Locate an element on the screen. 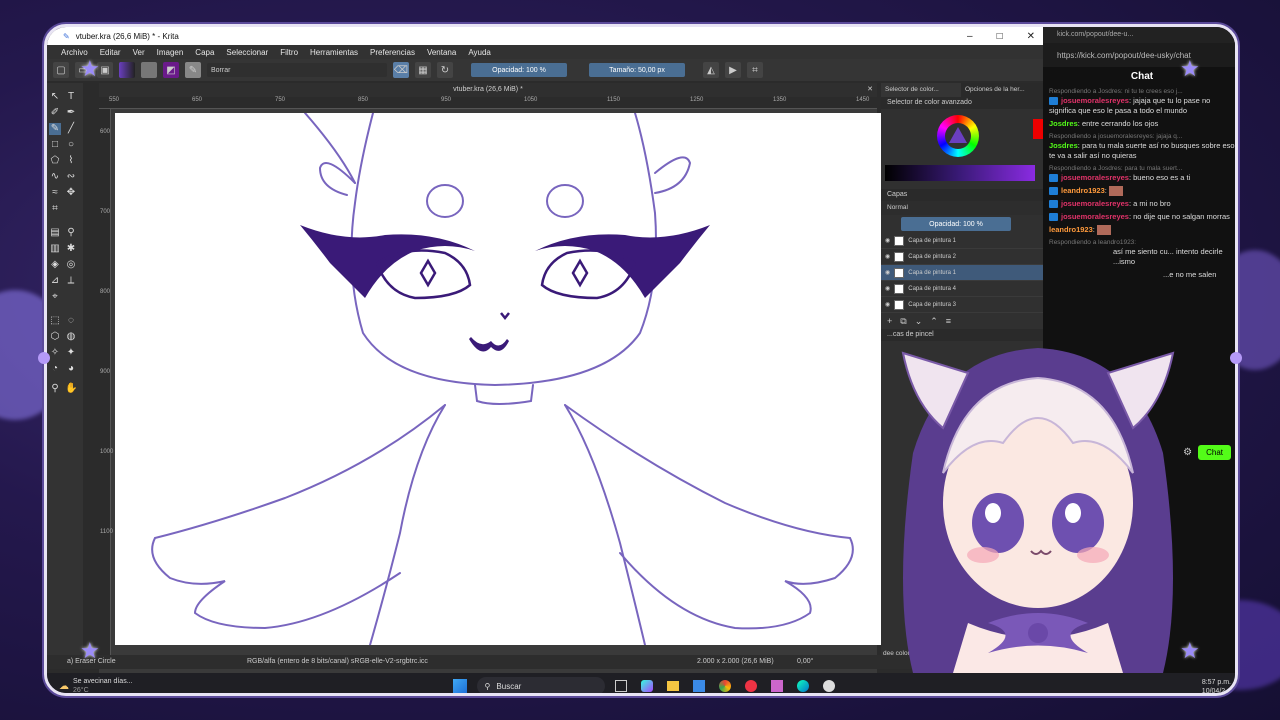 The height and width of the screenshot is (720, 1280). layer-row: ◉ Capa de pintura 1 is located at coordinates (963, 241).